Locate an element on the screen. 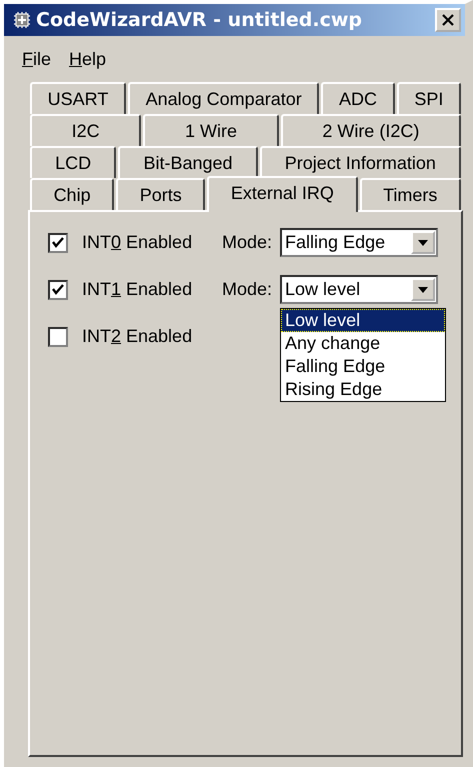 Image resolution: width=473 pixels, height=767 pixels. tab: 2 Wire (I2C) is located at coordinates (370, 130).